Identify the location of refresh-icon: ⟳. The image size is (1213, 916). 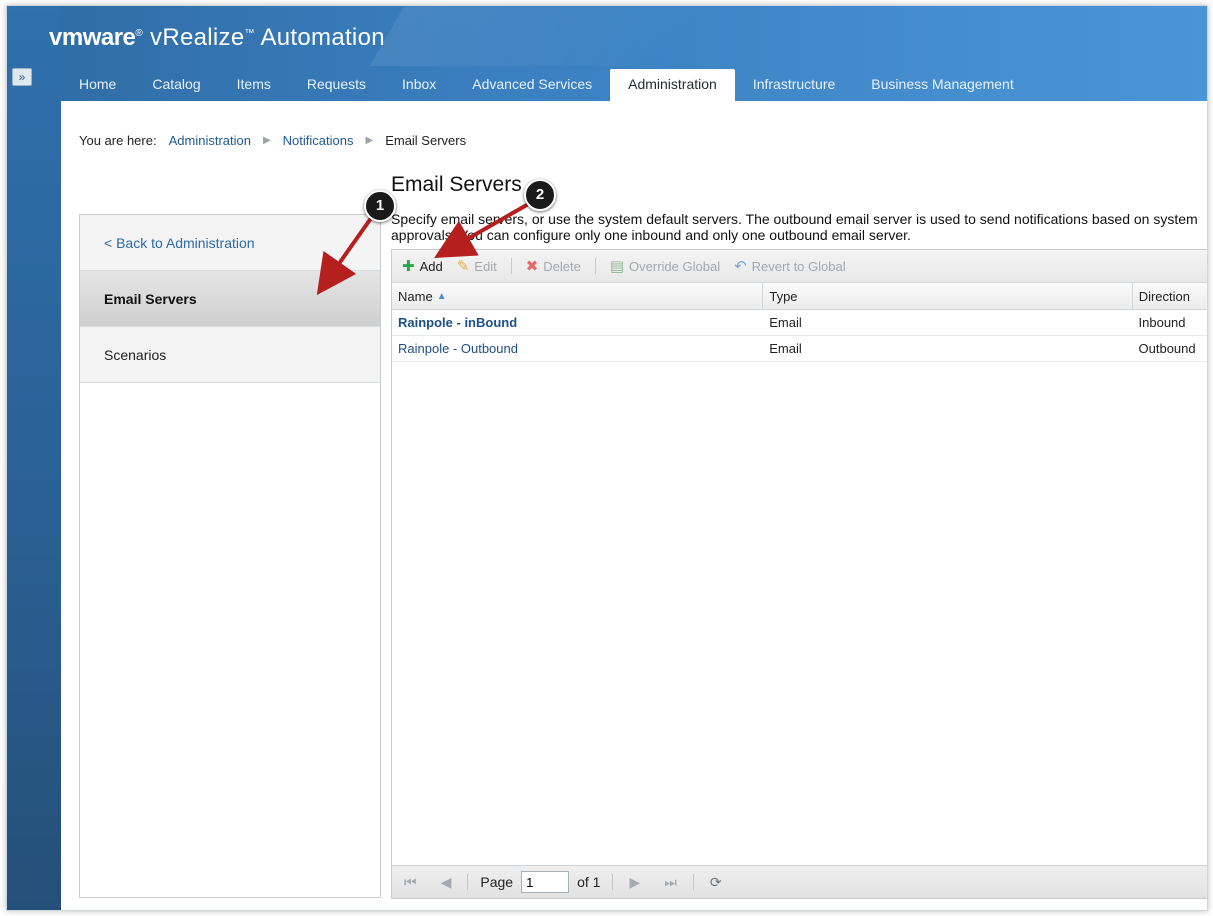
(716, 882).